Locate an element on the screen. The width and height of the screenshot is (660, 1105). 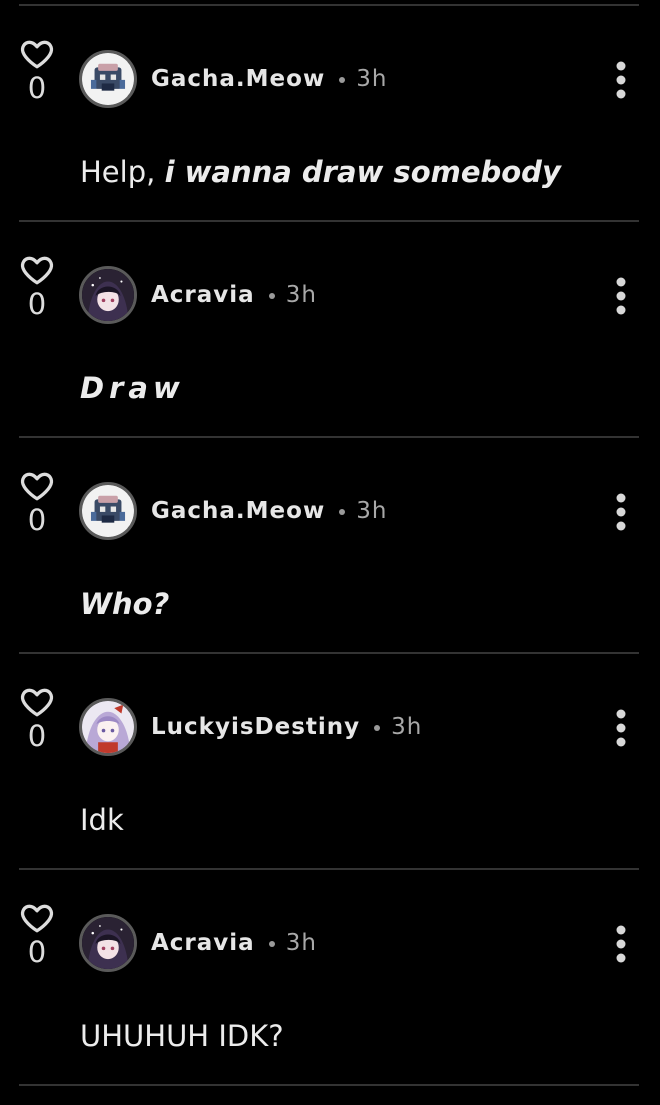
comment-meta: LuckyisDestiny 3h is located at coordinates (286, 727).